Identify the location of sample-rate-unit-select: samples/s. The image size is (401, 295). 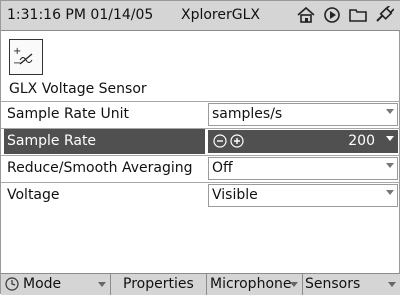
(303, 114).